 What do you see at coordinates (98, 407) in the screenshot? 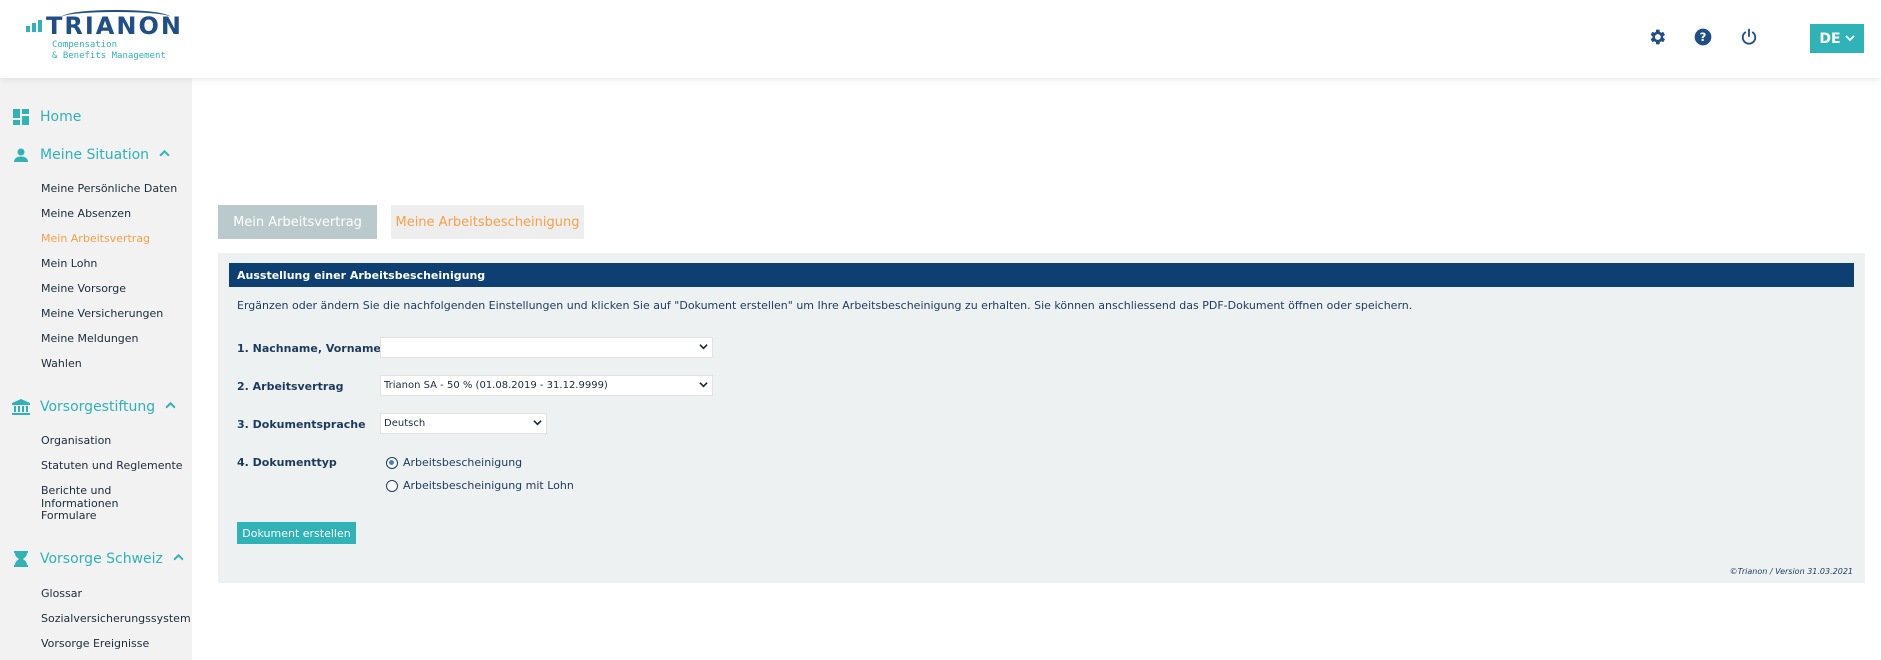
I see `sidebar-section-label: Vorsorgestiftung` at bounding box center [98, 407].